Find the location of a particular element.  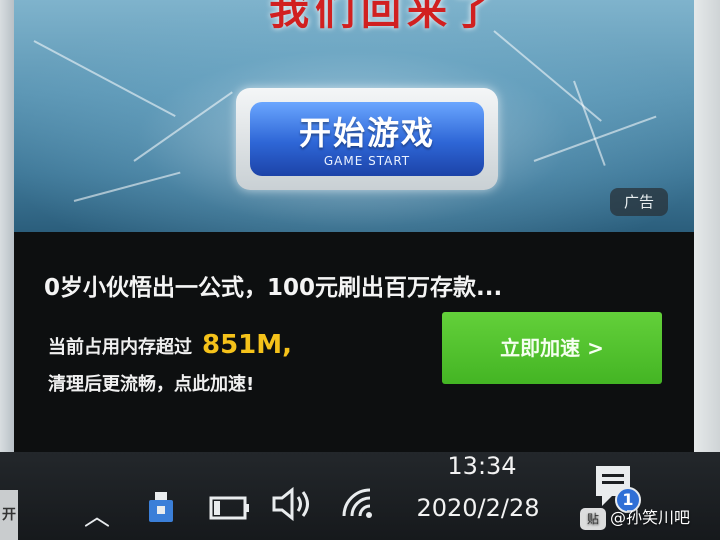

speed-up-button: 立即加速 > is located at coordinates (552, 348).